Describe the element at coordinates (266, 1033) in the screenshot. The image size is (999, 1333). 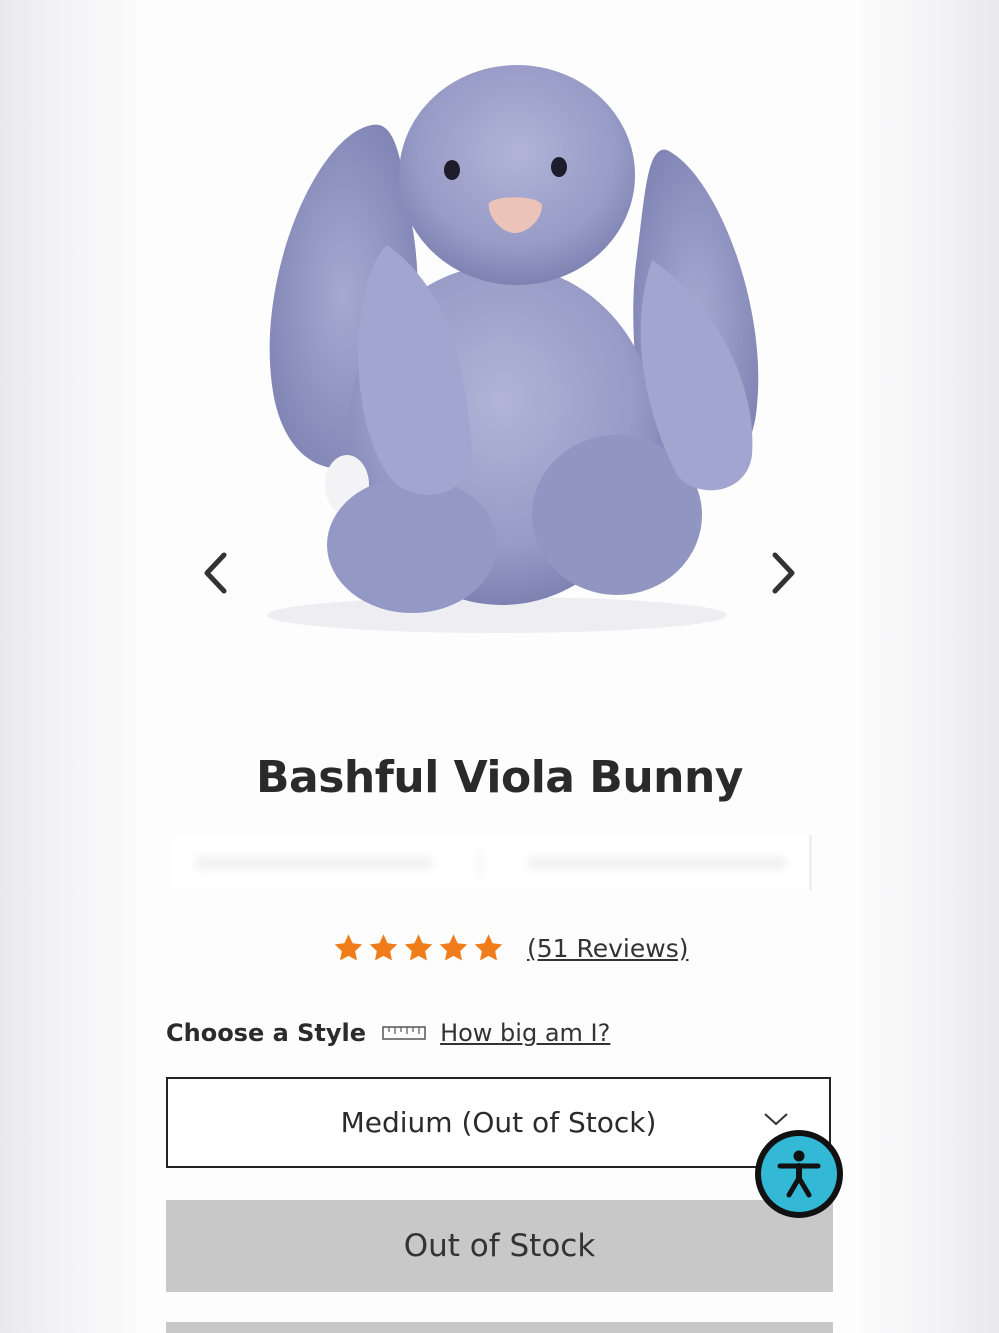
I see `choose-style-label: Choose a Style` at that location.